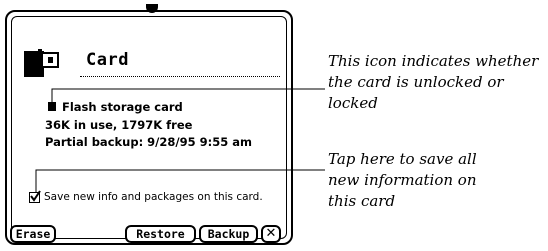 Image resolution: width=548 pixels, height=251 pixels. Describe the element at coordinates (402, 159) in the screenshot. I see `callout-line: Tap here to save all` at that location.